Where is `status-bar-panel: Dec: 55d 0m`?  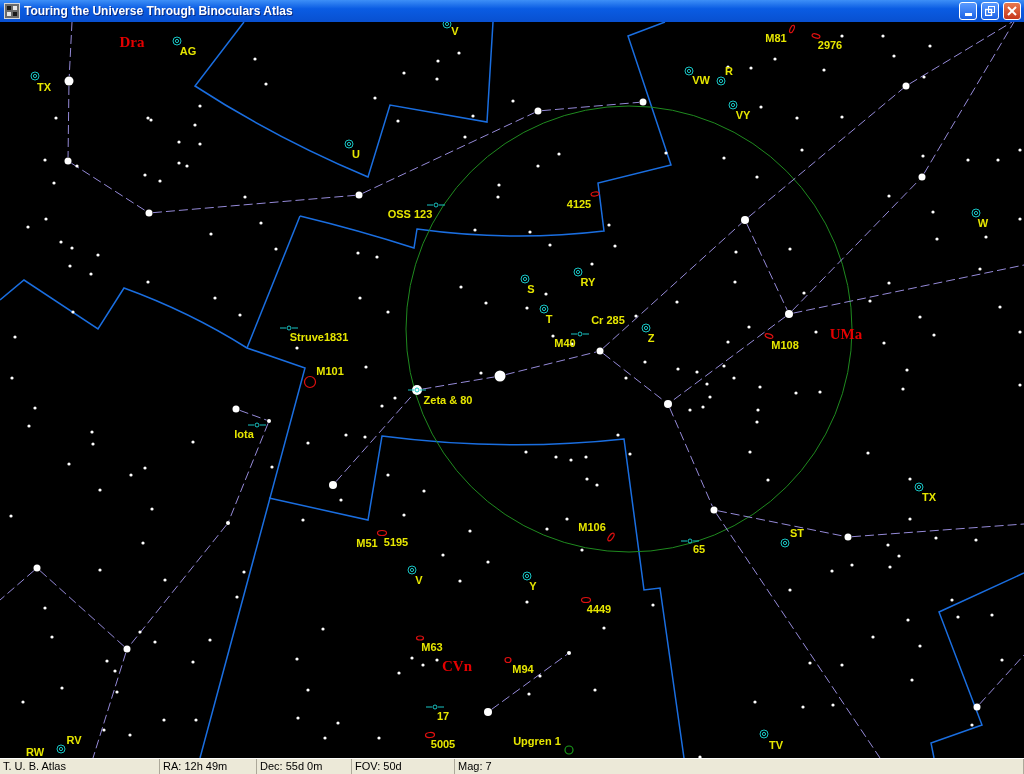
status-bar-panel: Dec: 55d 0m is located at coordinates (304, 766).